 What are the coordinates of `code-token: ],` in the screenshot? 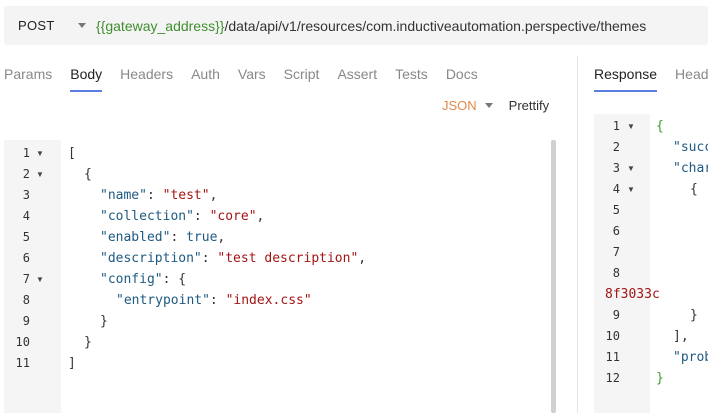 It's located at (681, 336).